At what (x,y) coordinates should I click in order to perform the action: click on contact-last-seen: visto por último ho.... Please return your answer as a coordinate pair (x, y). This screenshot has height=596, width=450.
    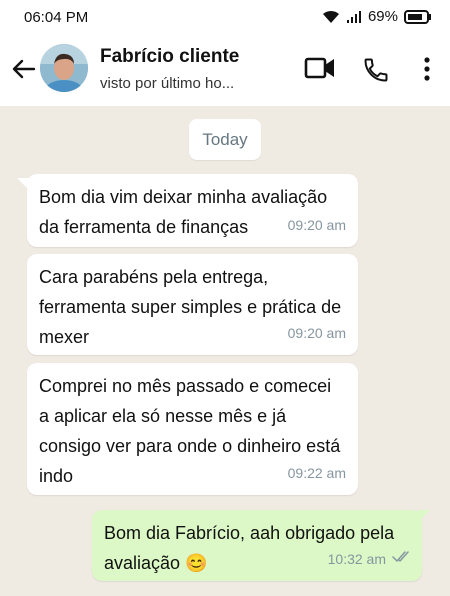
    Looking at the image, I should click on (167, 83).